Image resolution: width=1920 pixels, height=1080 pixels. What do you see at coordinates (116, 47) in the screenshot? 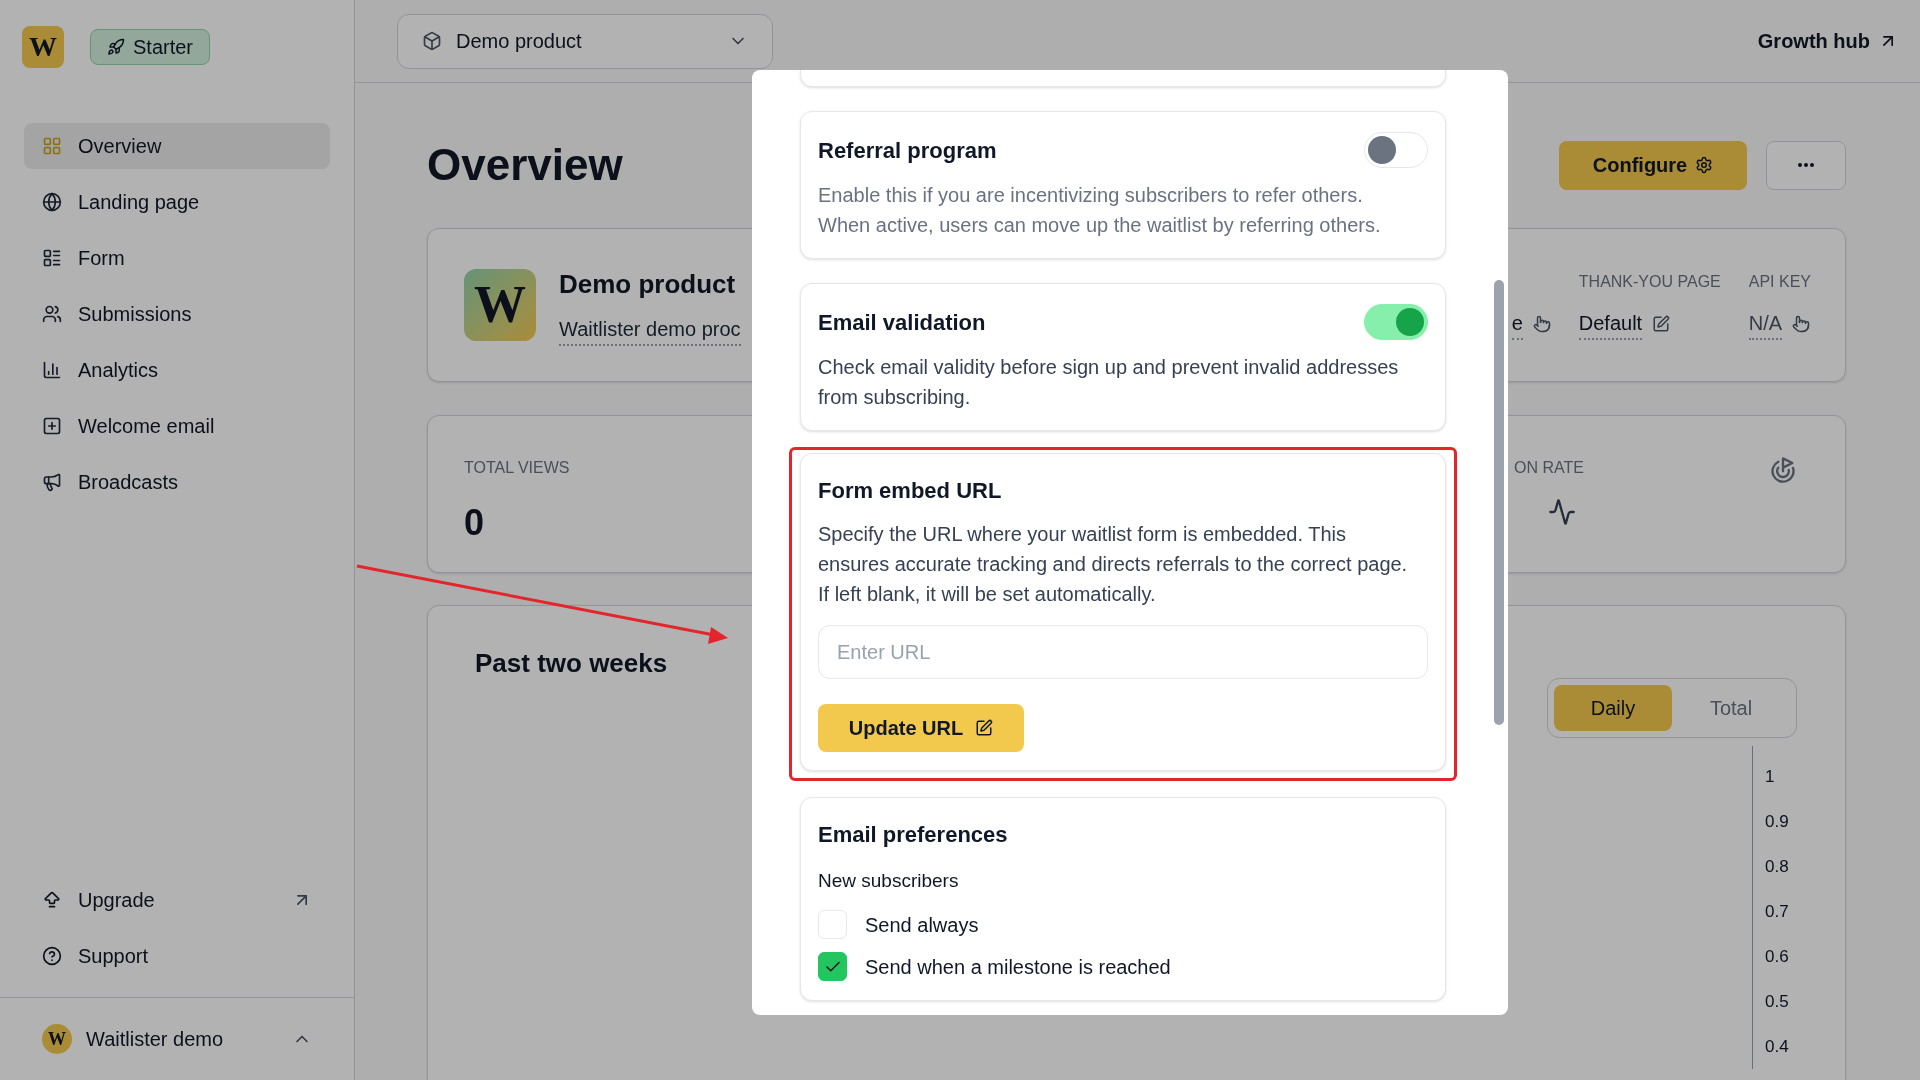
I see `rocket-icon` at bounding box center [116, 47].